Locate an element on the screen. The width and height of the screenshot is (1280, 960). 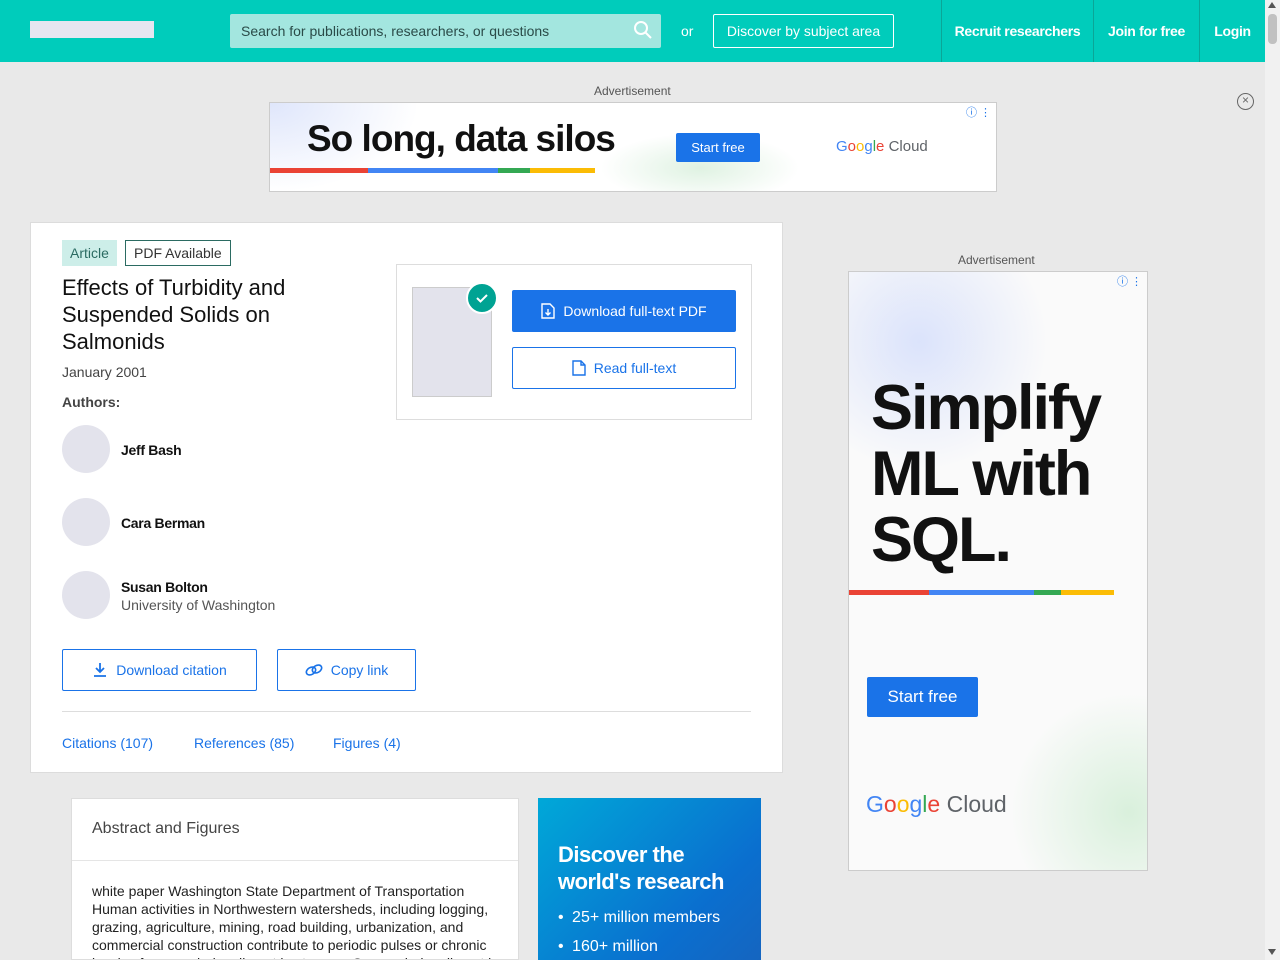
scroll-thumb is located at coordinates (1272, 29).